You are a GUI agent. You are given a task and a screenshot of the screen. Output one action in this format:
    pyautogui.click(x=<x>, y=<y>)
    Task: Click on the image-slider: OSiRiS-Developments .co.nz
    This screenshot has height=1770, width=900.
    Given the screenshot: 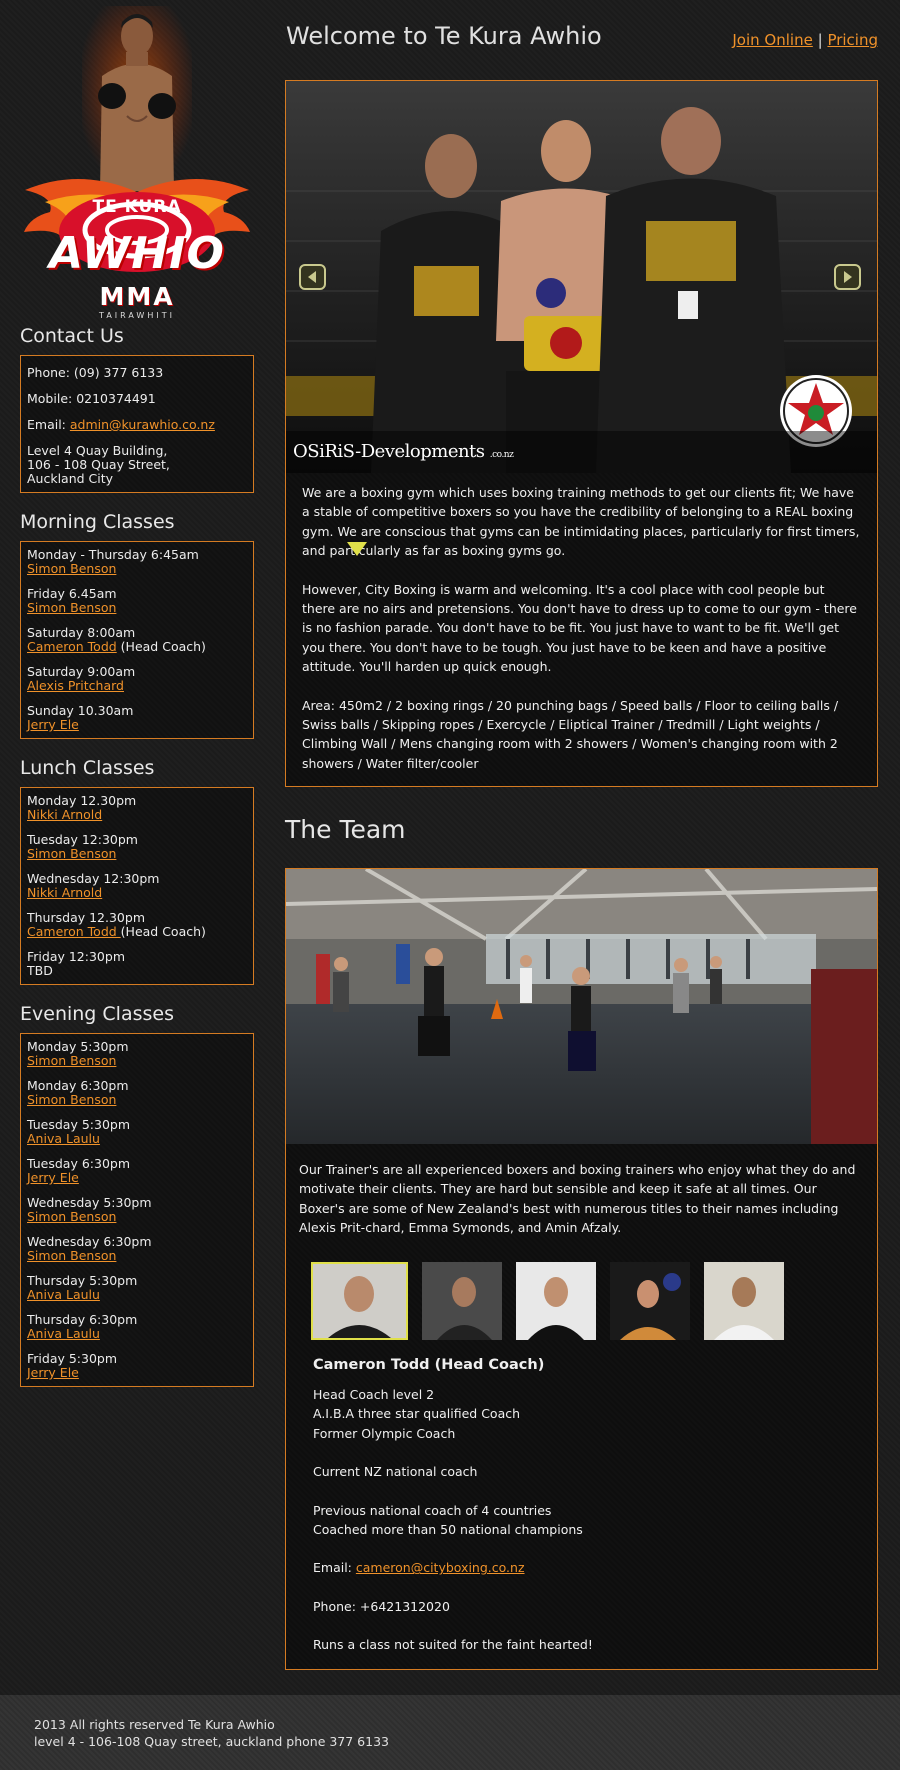 What is the action you would take?
    pyautogui.click(x=581, y=277)
    